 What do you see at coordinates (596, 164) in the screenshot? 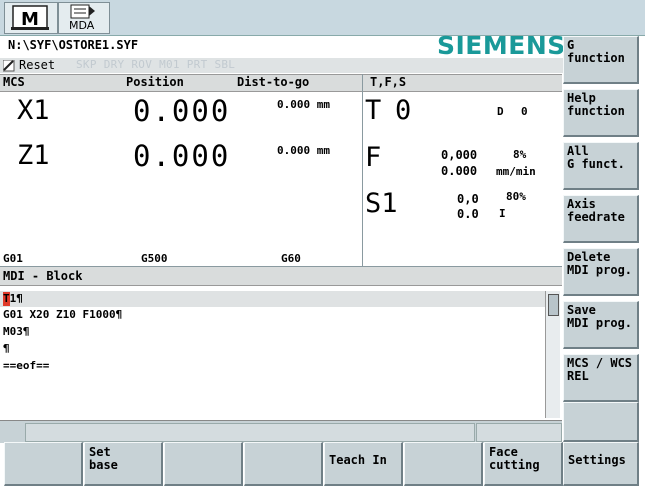
I see `softkey-label: G funct.` at bounding box center [596, 164].